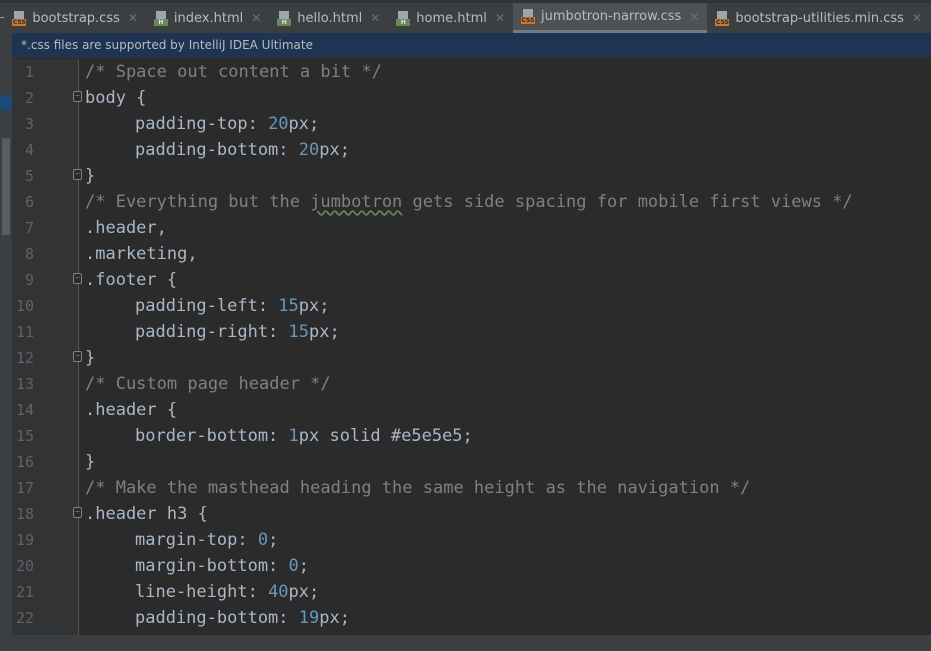 The image size is (931, 651). I want to click on token-text: padding-top:, so click(202, 124).